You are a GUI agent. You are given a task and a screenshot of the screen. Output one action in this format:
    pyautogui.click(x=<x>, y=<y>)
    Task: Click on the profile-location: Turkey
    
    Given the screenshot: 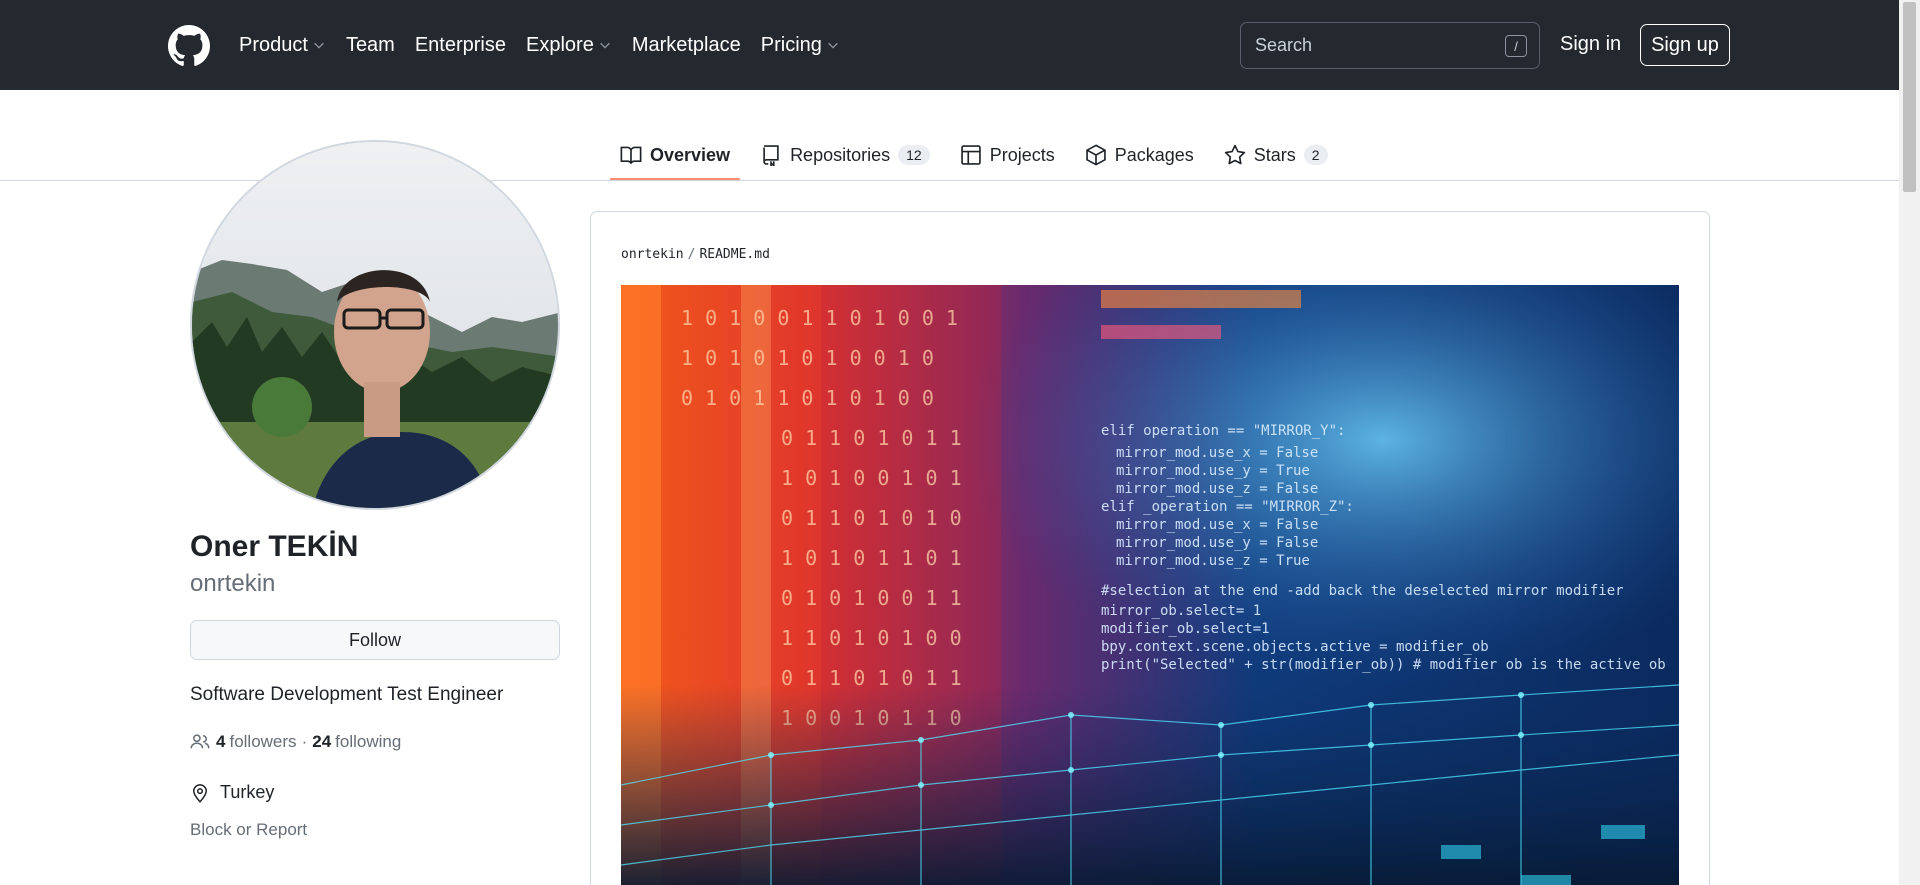 What is the action you would take?
    pyautogui.click(x=232, y=792)
    